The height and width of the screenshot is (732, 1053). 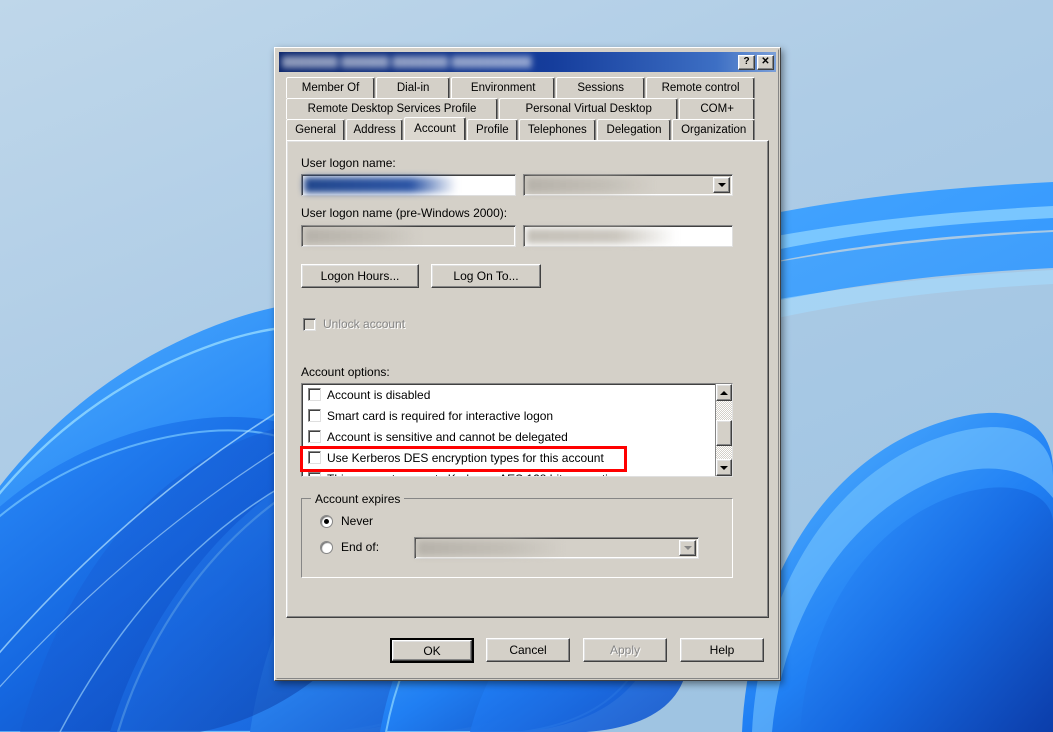 I want to click on title-bar: ███████ ██████ ███████ ██████████ ? ✕, so click(x=527, y=62).